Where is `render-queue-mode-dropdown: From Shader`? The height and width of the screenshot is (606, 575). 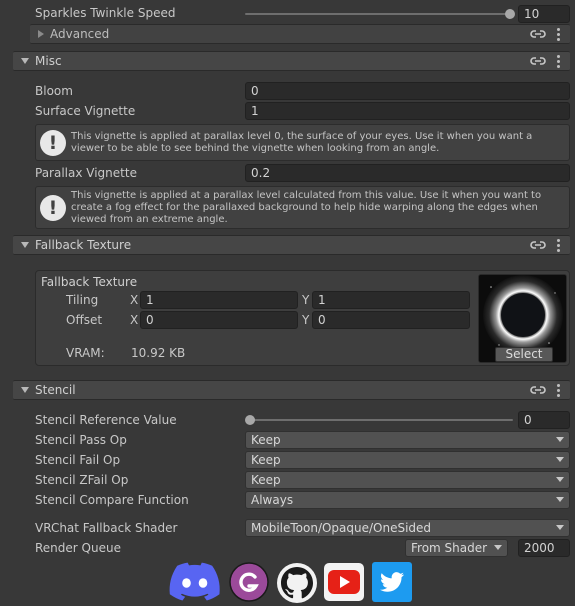 render-queue-mode-dropdown: From Shader is located at coordinates (456, 548).